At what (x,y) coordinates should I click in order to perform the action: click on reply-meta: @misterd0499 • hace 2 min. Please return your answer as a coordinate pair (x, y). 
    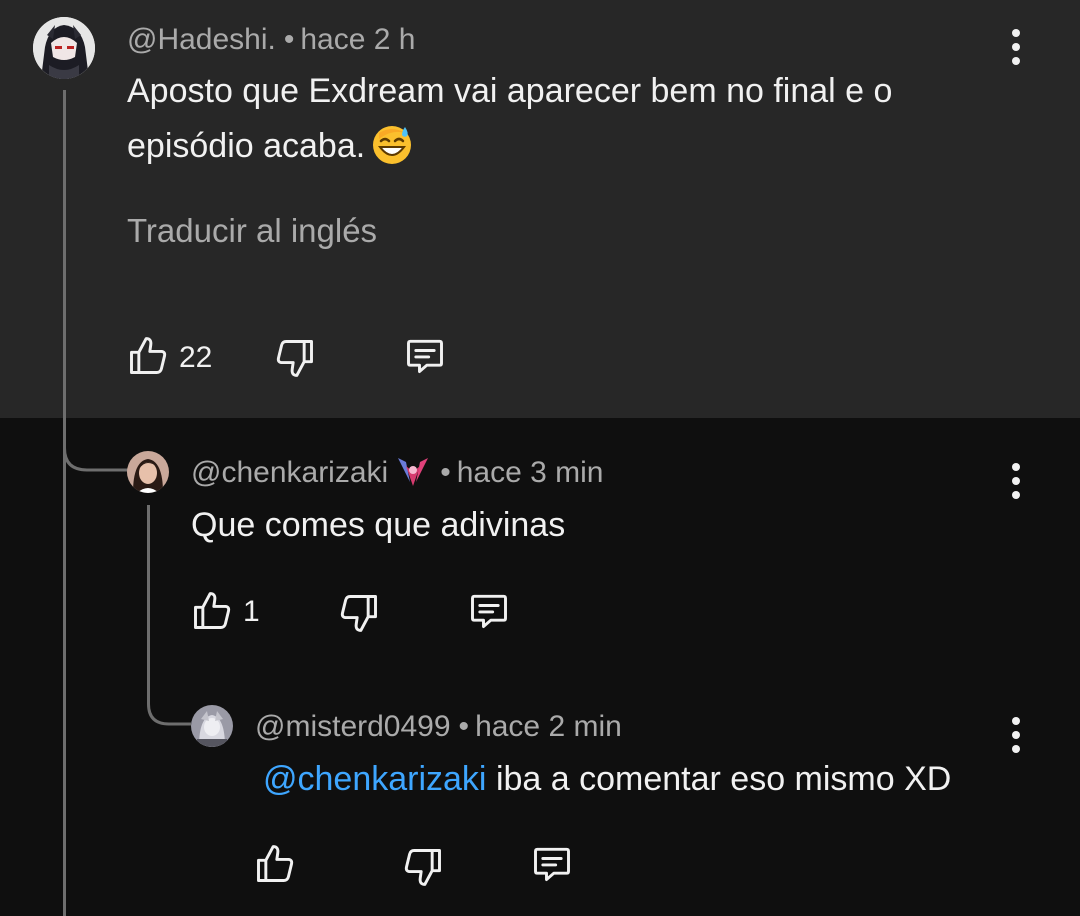
    Looking at the image, I should click on (438, 727).